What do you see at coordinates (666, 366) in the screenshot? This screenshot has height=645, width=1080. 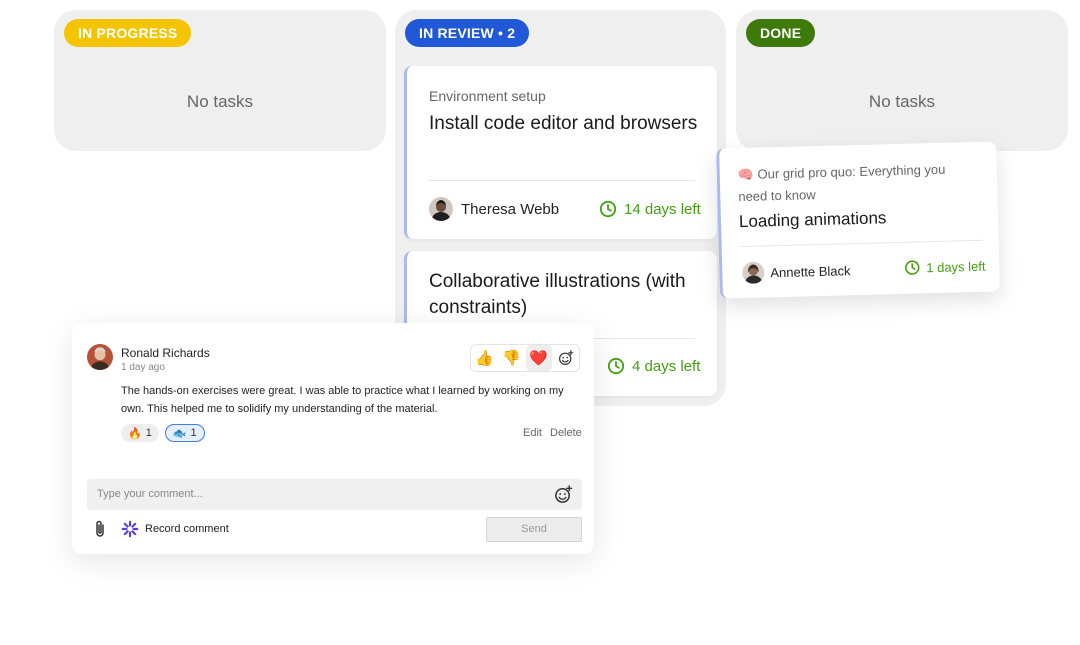 I see `due-date-text: 4 days left` at bounding box center [666, 366].